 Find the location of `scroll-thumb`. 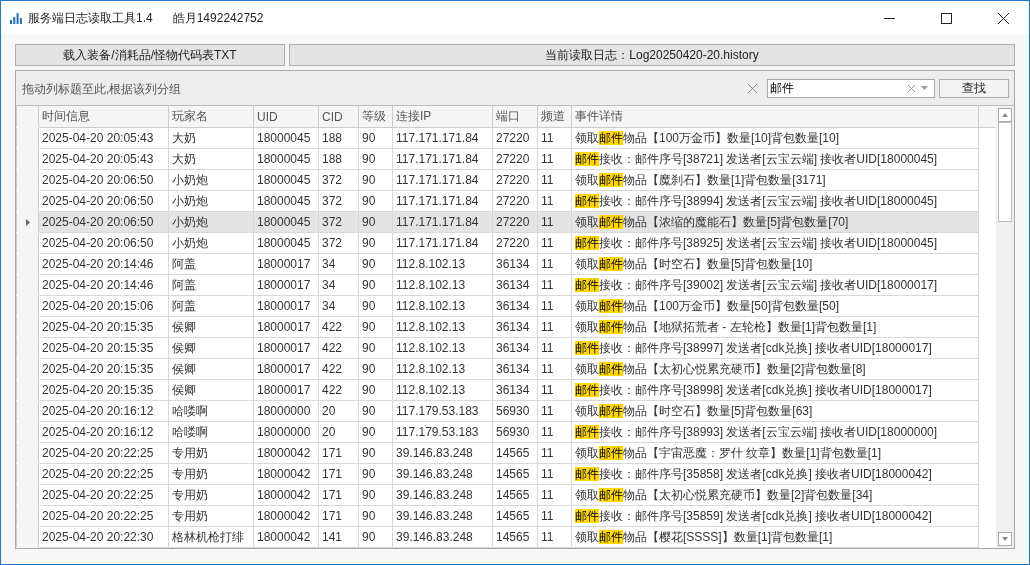

scroll-thumb is located at coordinates (1005, 172).